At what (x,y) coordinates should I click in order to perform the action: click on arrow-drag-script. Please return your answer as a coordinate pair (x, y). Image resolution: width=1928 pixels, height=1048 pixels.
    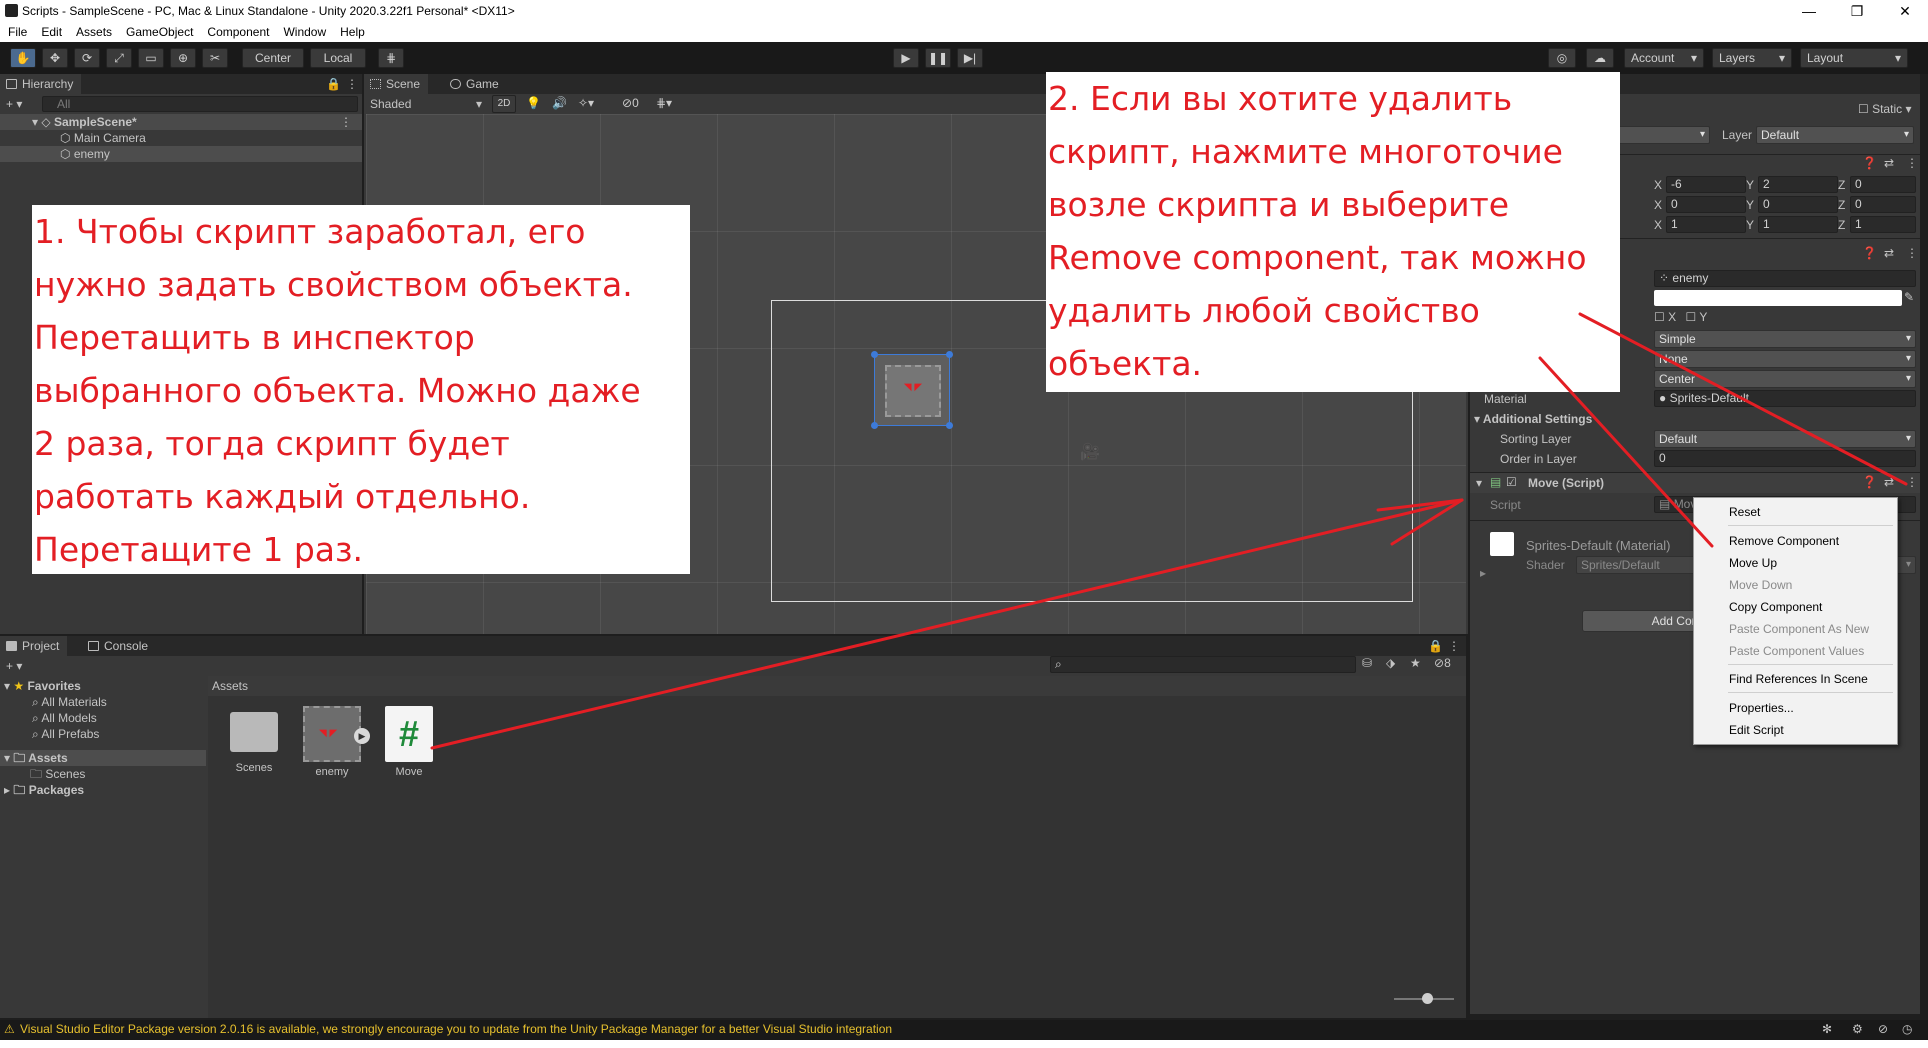
    Looking at the image, I should click on (947, 624).